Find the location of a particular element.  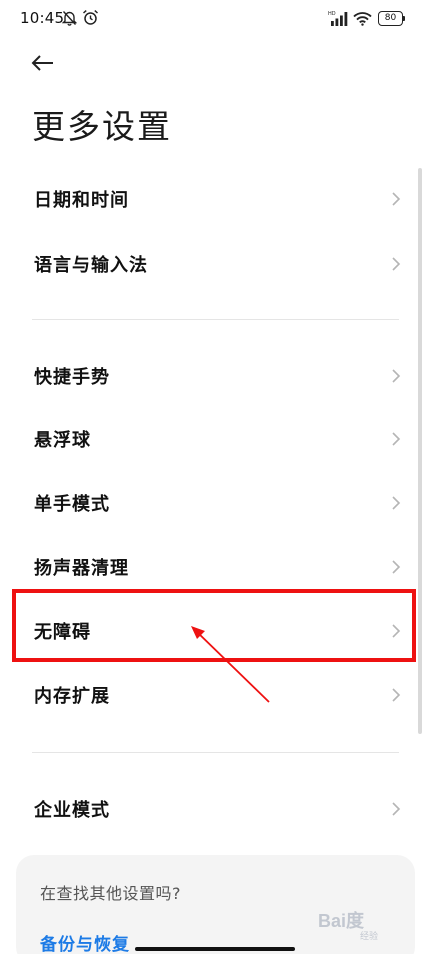

settings-item-language-input: 语言与输入法 is located at coordinates (215, 264).